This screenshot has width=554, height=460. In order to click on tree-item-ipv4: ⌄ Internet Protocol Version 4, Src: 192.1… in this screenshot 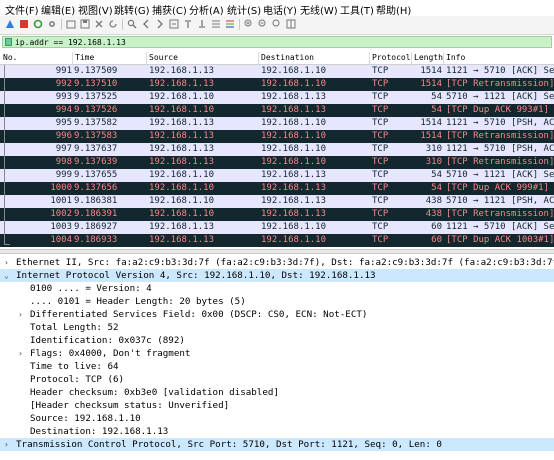, I will do `click(277, 275)`.